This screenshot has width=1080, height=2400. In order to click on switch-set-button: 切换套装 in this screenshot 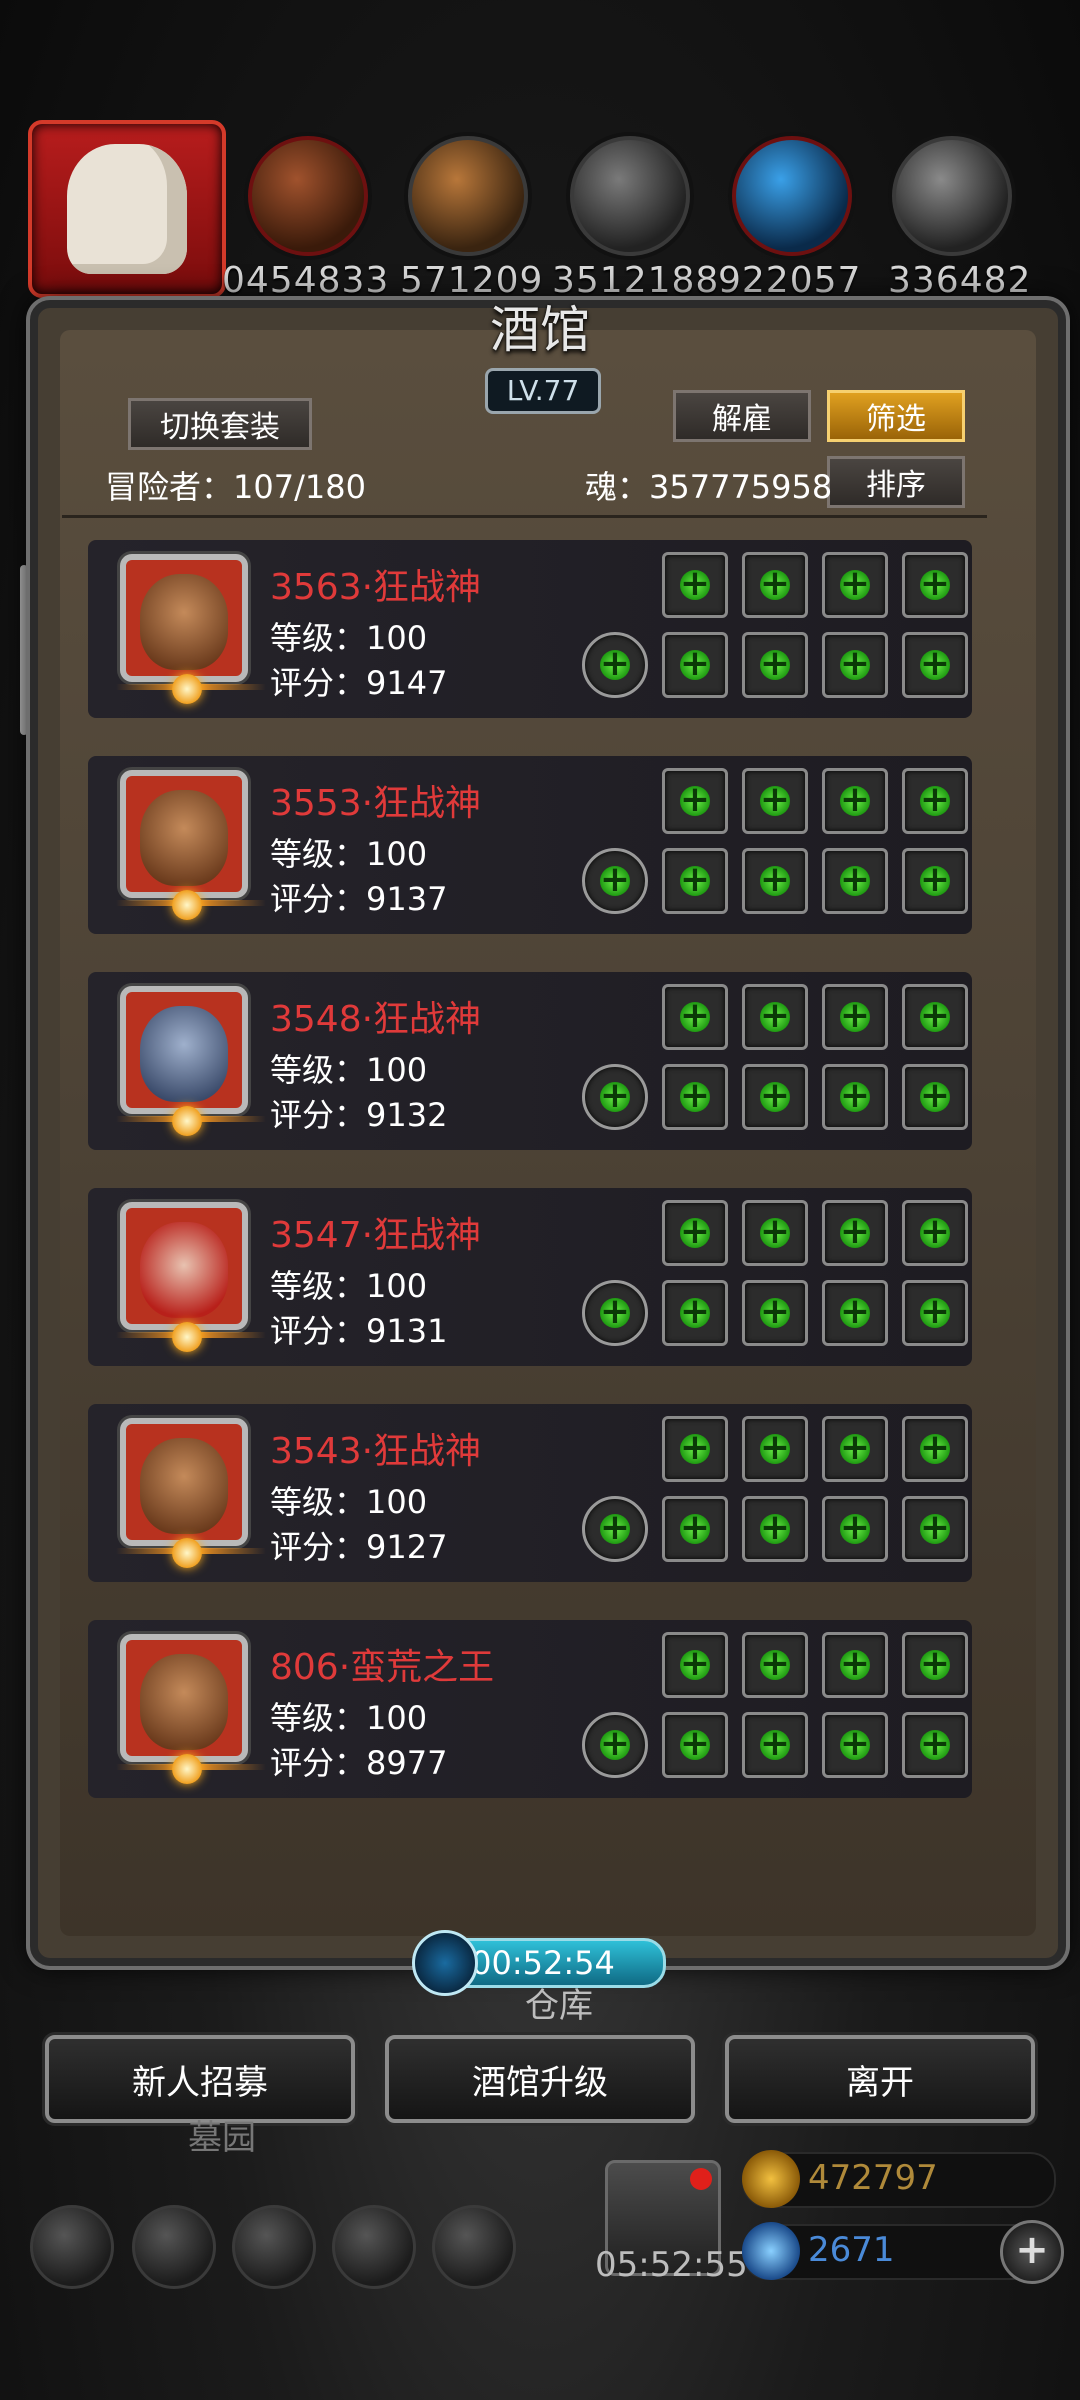, I will do `click(220, 424)`.